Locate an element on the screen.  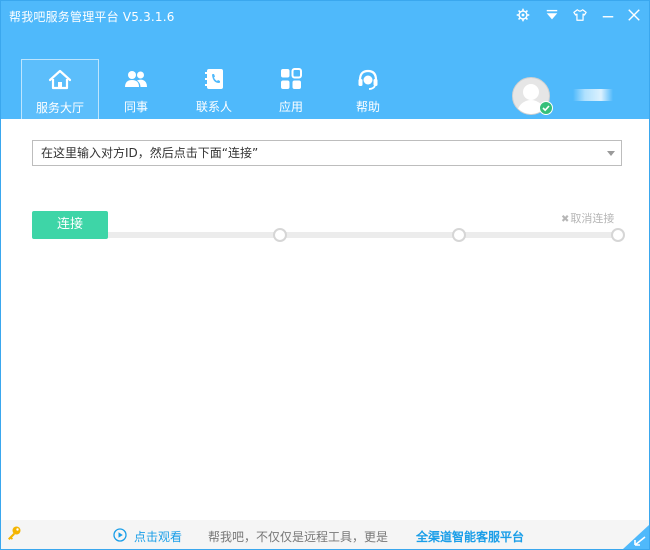
tab-label: 服务大厅 is located at coordinates (59, 108).